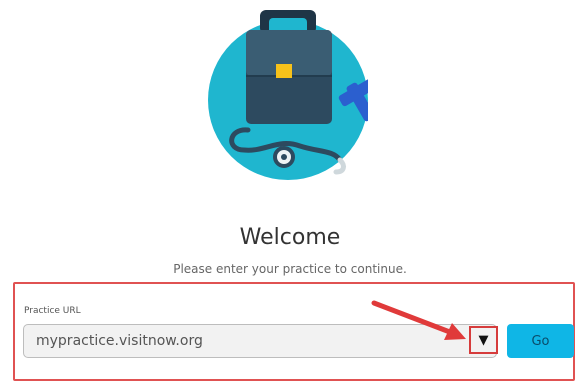 The image size is (580, 383). What do you see at coordinates (290, 237) in the screenshot?
I see `page-title: Welcome` at bounding box center [290, 237].